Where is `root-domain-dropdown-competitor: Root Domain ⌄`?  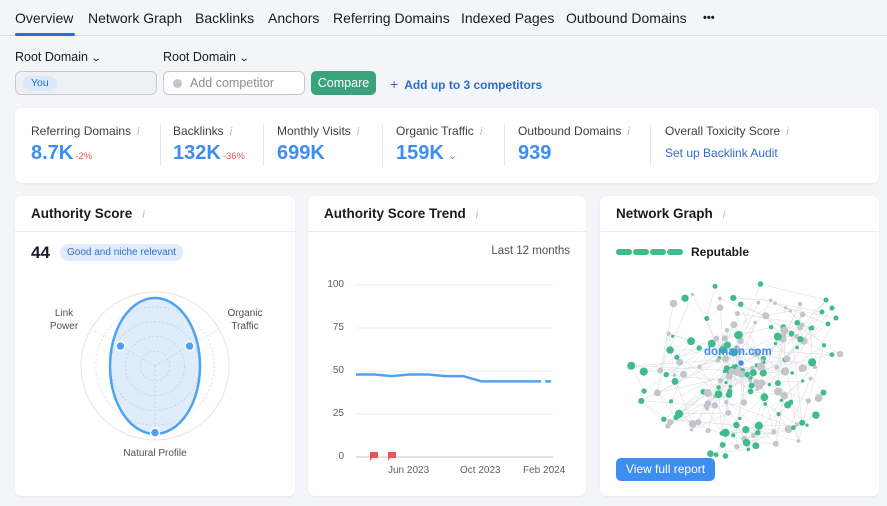
root-domain-dropdown-competitor: Root Domain ⌄ is located at coordinates (206, 57).